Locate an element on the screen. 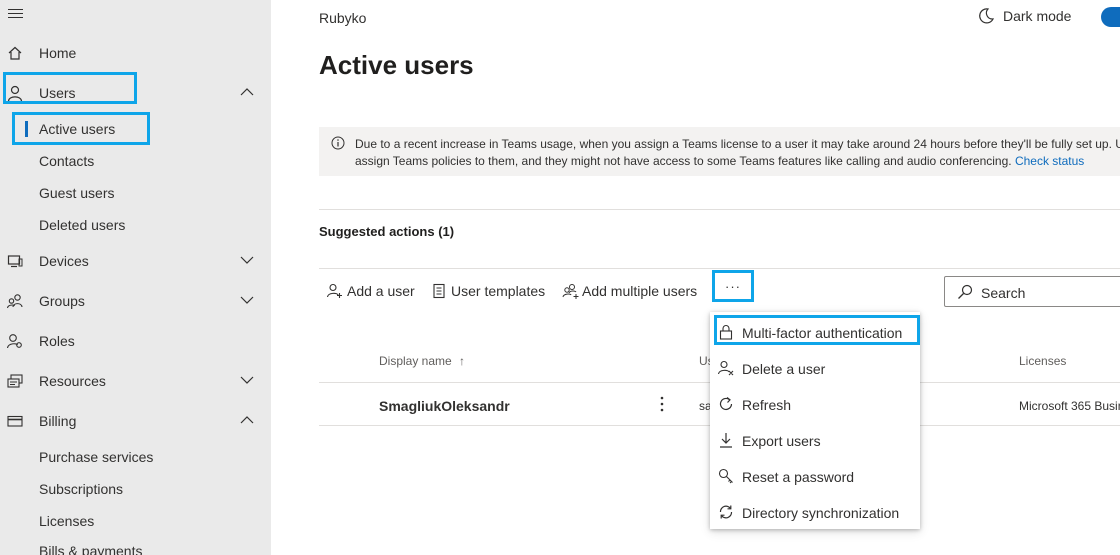 The image size is (1120, 555). menu-item-label: Multi-factor authentication is located at coordinates (822, 333).